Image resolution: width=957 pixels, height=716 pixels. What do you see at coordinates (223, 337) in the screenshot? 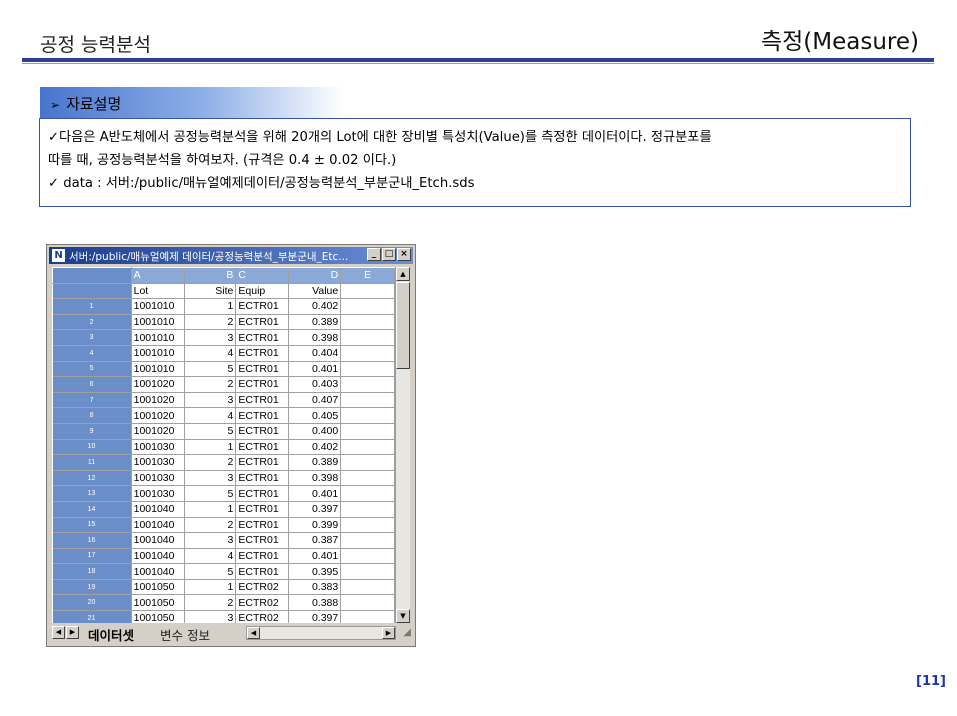
I see `table-row: 3 1001010 3 ECTR01 0.398` at bounding box center [223, 337].